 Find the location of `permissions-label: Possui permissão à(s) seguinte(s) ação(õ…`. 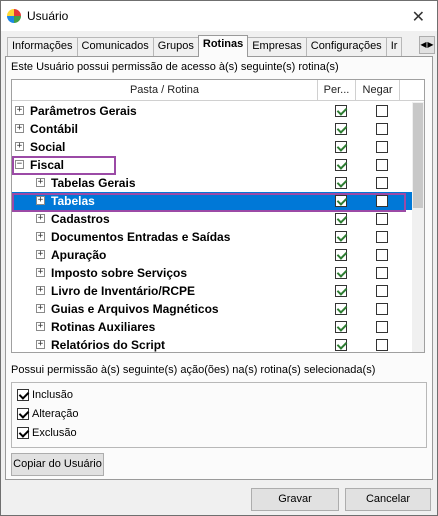

permissions-label: Possui permissão à(s) seguinte(s) ação(õ… is located at coordinates (193, 370).